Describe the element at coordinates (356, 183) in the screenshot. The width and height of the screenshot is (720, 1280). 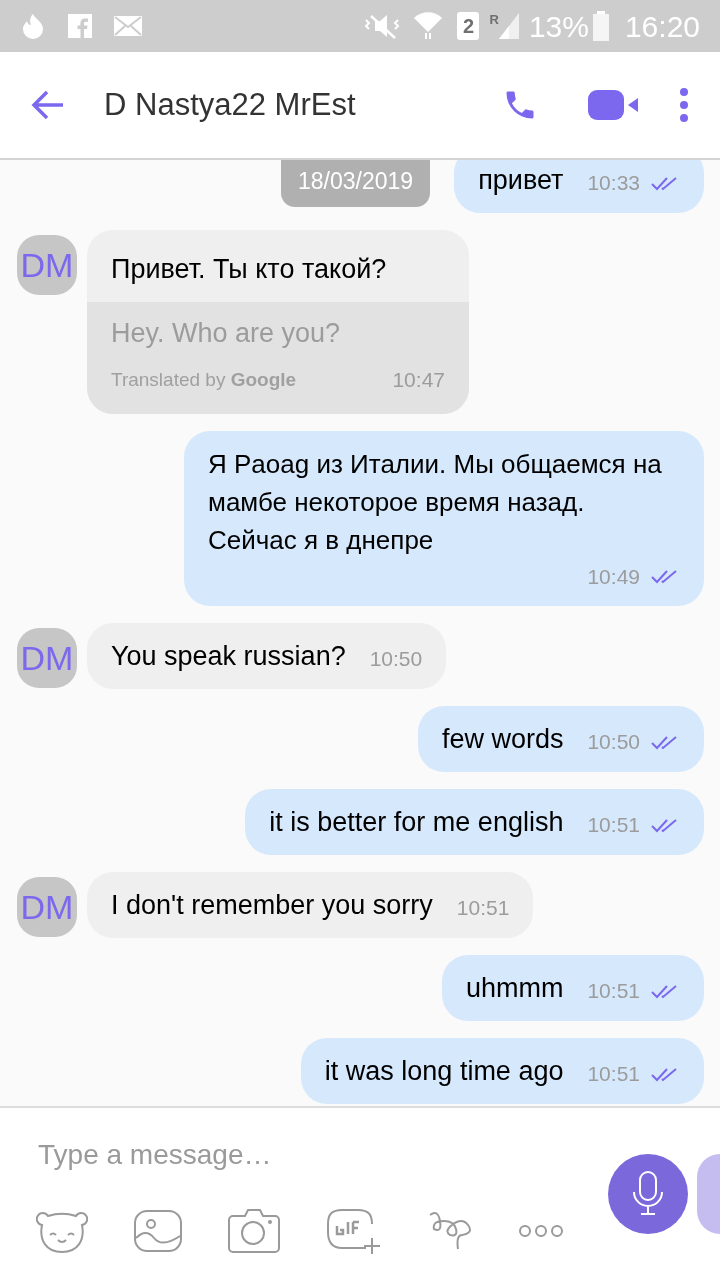
I see `date-label: 18/03/2019` at that location.